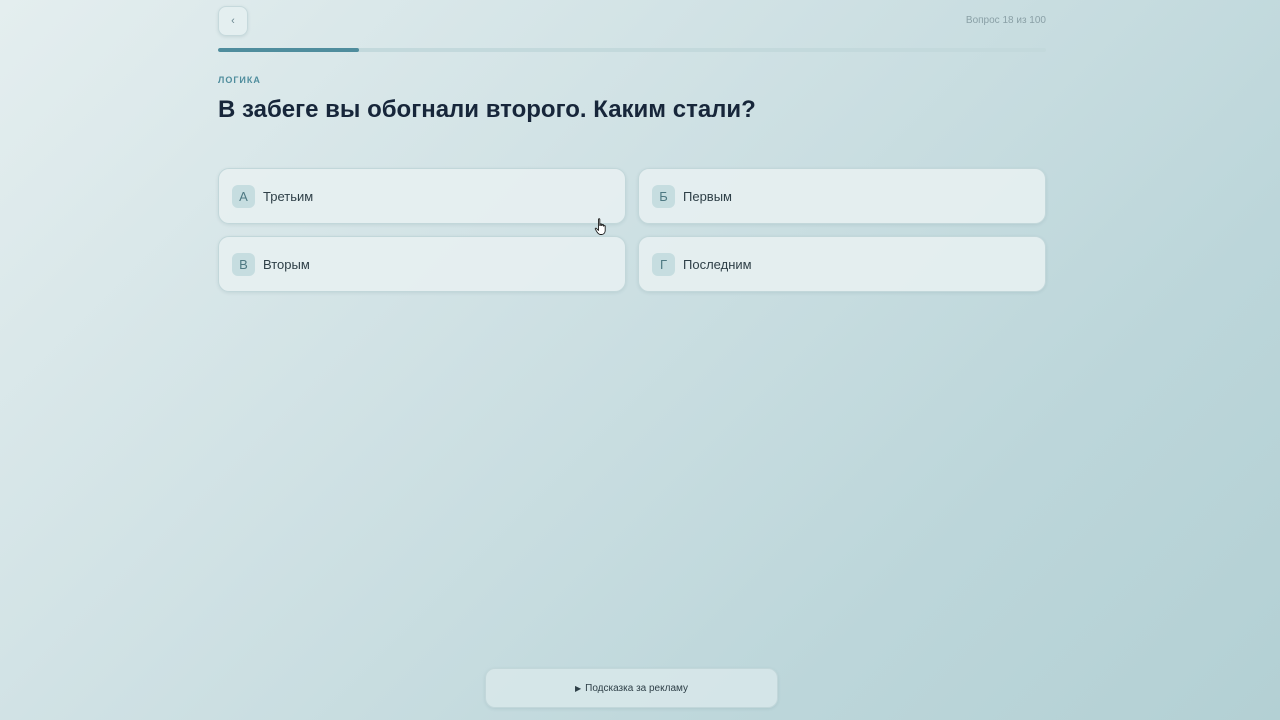 The image size is (1280, 720). What do you see at coordinates (578, 688) in the screenshot?
I see `play-icon: ▶` at bounding box center [578, 688].